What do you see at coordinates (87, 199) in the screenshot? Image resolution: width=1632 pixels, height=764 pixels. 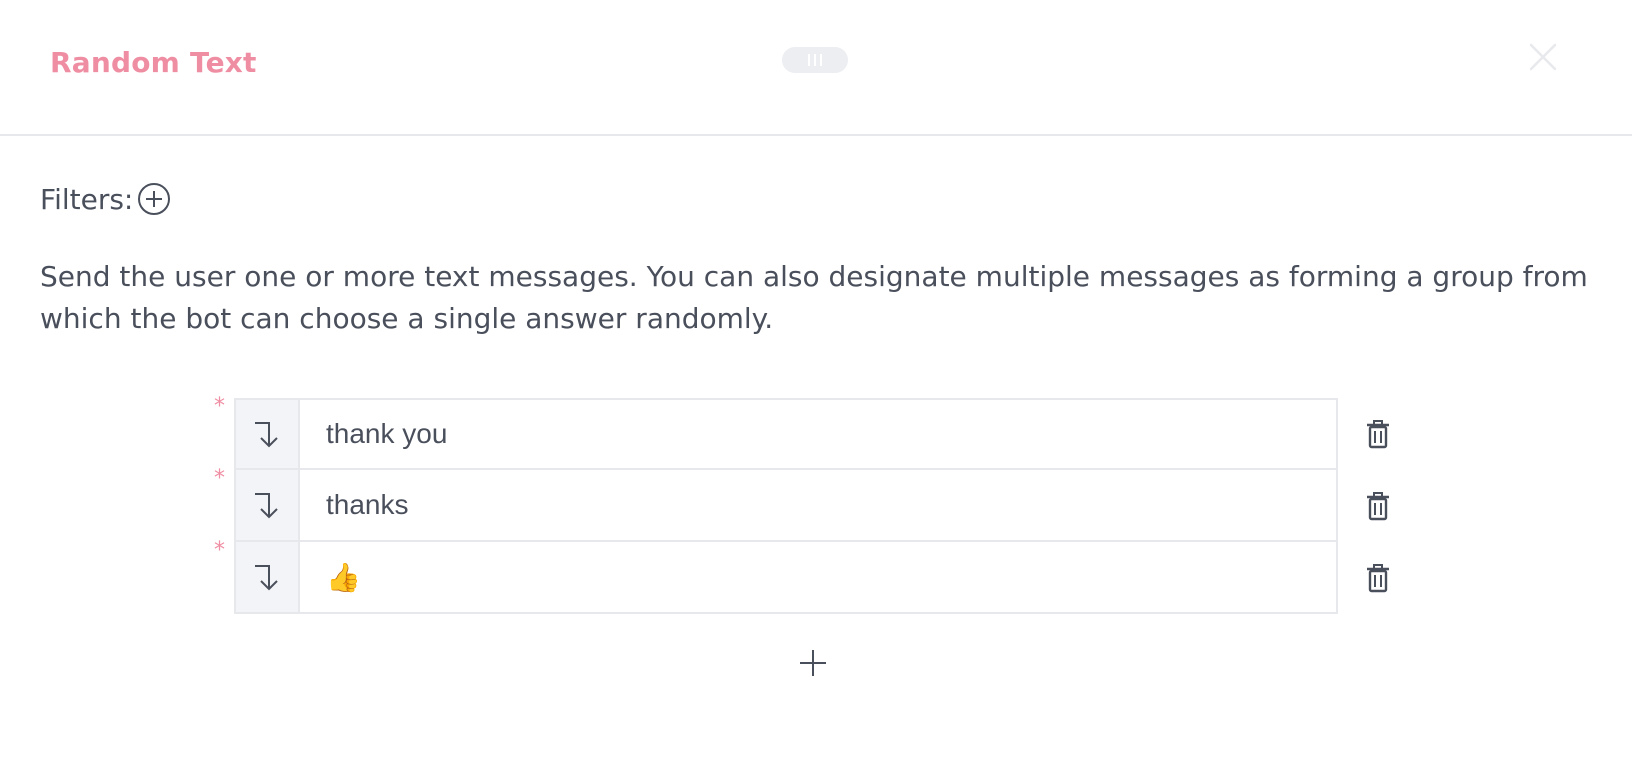 I see `filters-label: Filters:` at bounding box center [87, 199].